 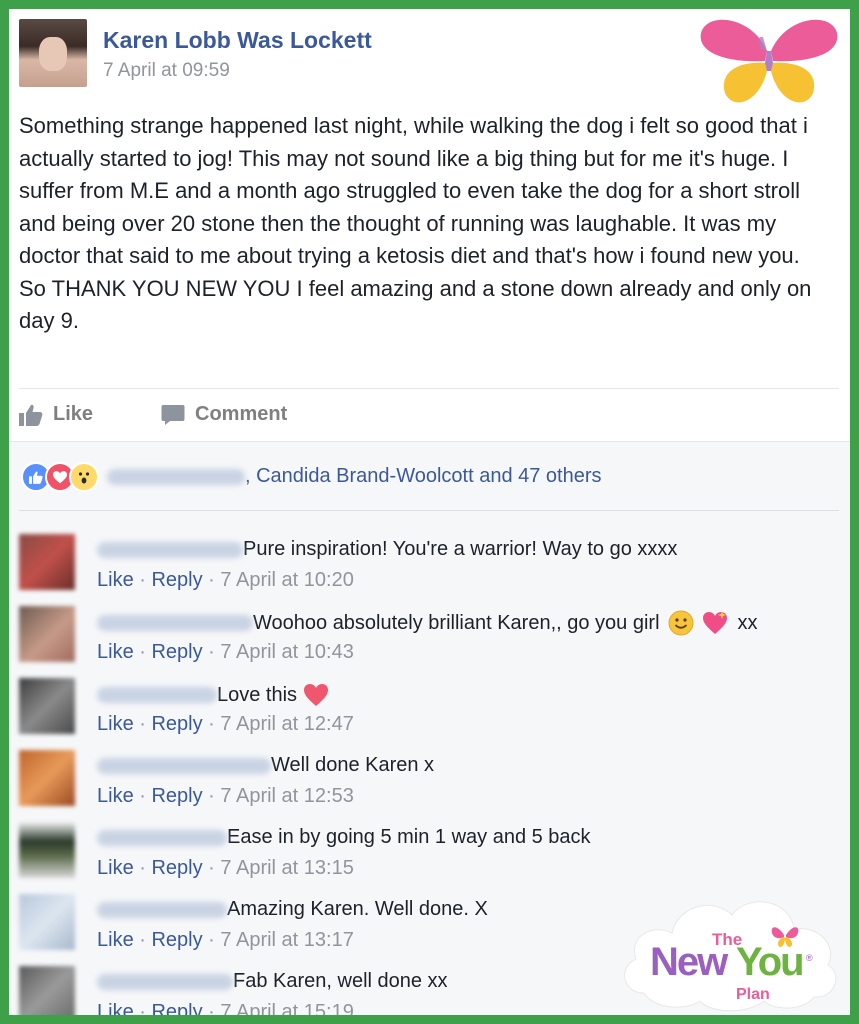 I want to click on sparkling-heart-emoji-icon, so click(x=714, y=622).